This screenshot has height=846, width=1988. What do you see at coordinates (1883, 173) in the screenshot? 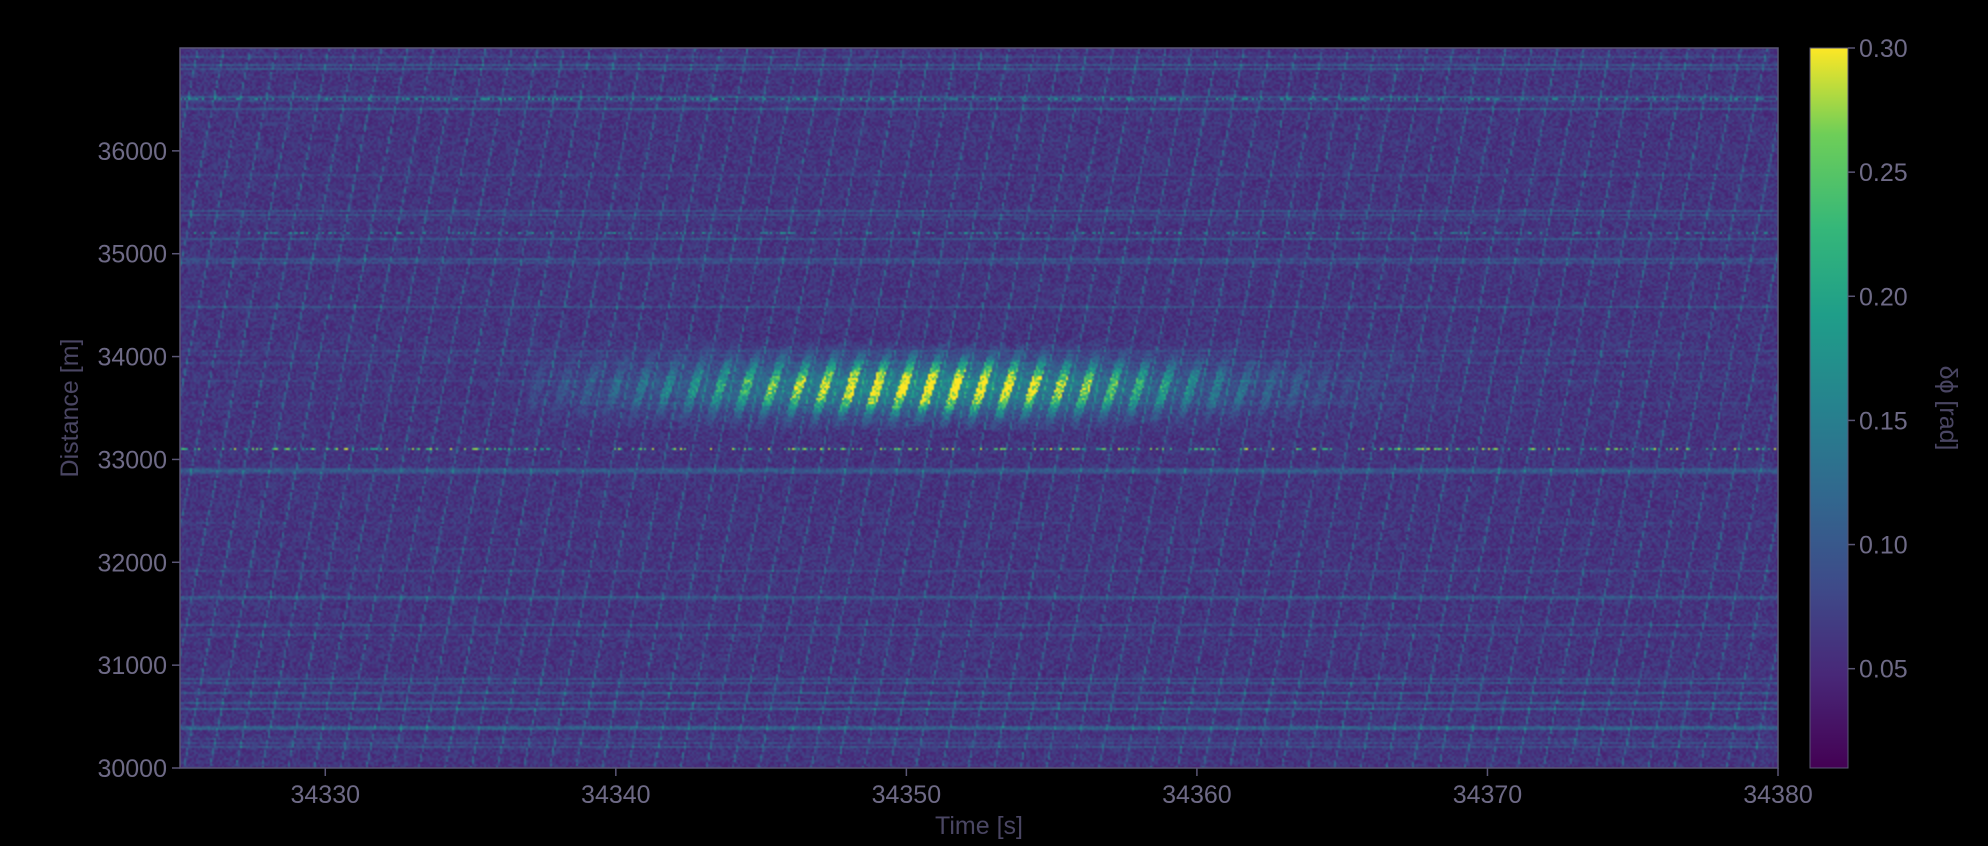
I see `colorbar-tick-label: 0.25` at bounding box center [1883, 173].